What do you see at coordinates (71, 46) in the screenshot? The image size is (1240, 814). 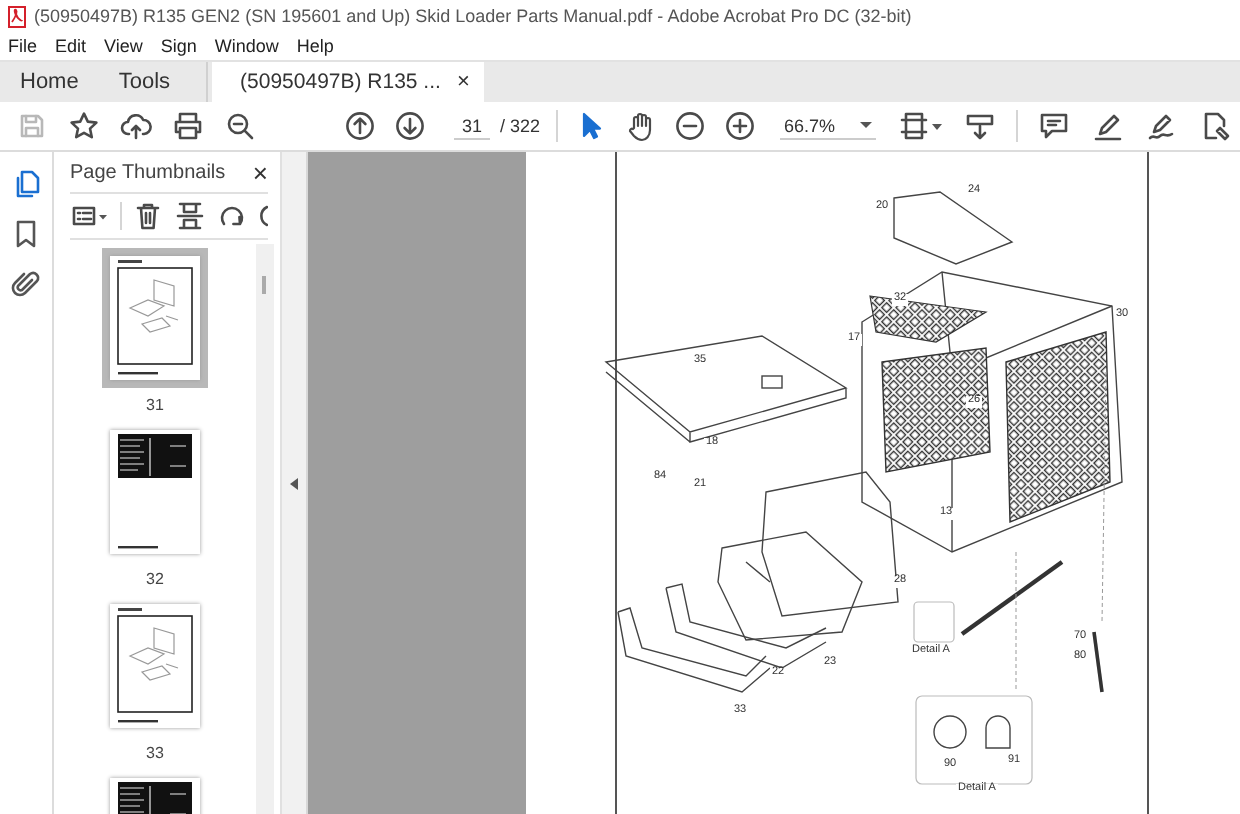 I see `menu-item: Edit` at bounding box center [71, 46].